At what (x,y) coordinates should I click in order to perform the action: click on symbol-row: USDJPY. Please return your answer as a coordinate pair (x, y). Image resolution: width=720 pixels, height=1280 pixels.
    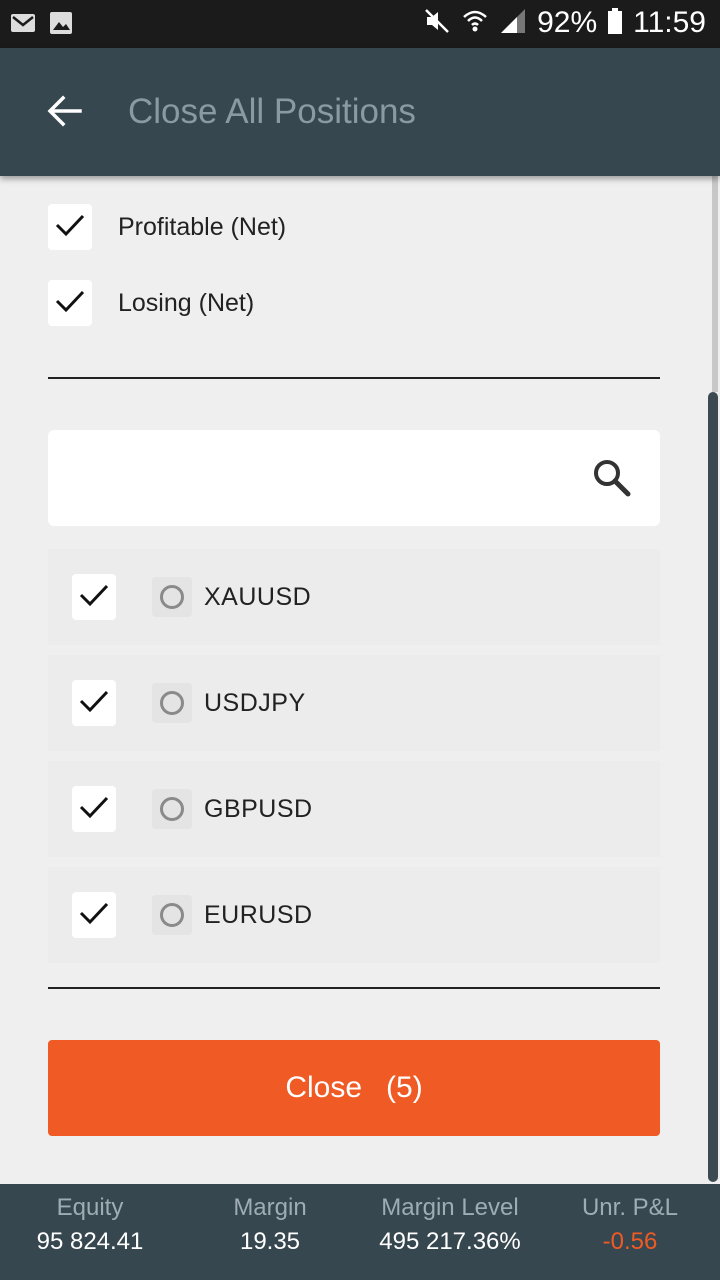
    Looking at the image, I should click on (354, 703).